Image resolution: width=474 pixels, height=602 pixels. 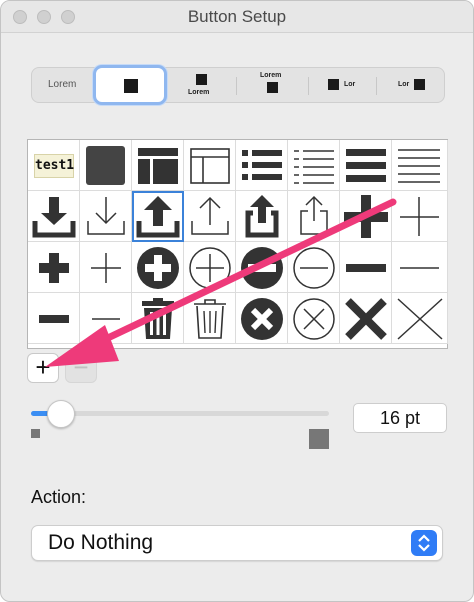 What do you see at coordinates (180, 413) in the screenshot?
I see `icon-size-slider-track` at bounding box center [180, 413].